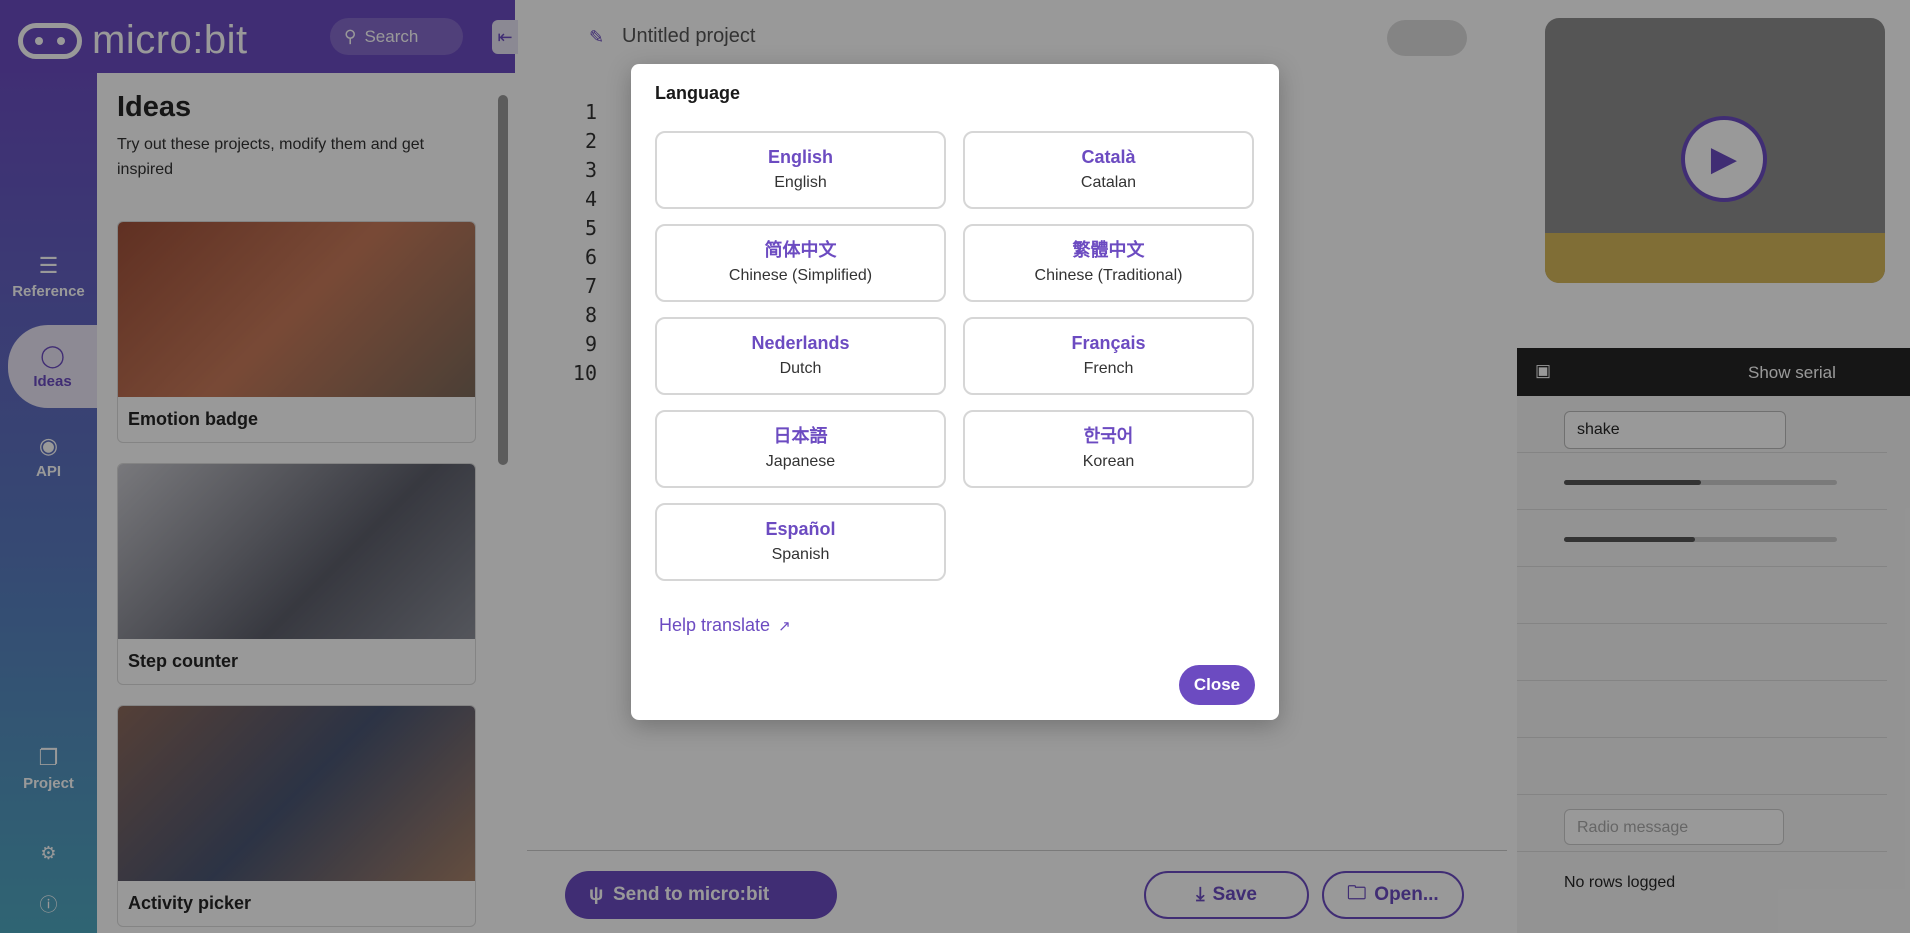 The width and height of the screenshot is (1910, 933). What do you see at coordinates (800, 542) in the screenshot?
I see `language-option-spanish: Español Spanish` at bounding box center [800, 542].